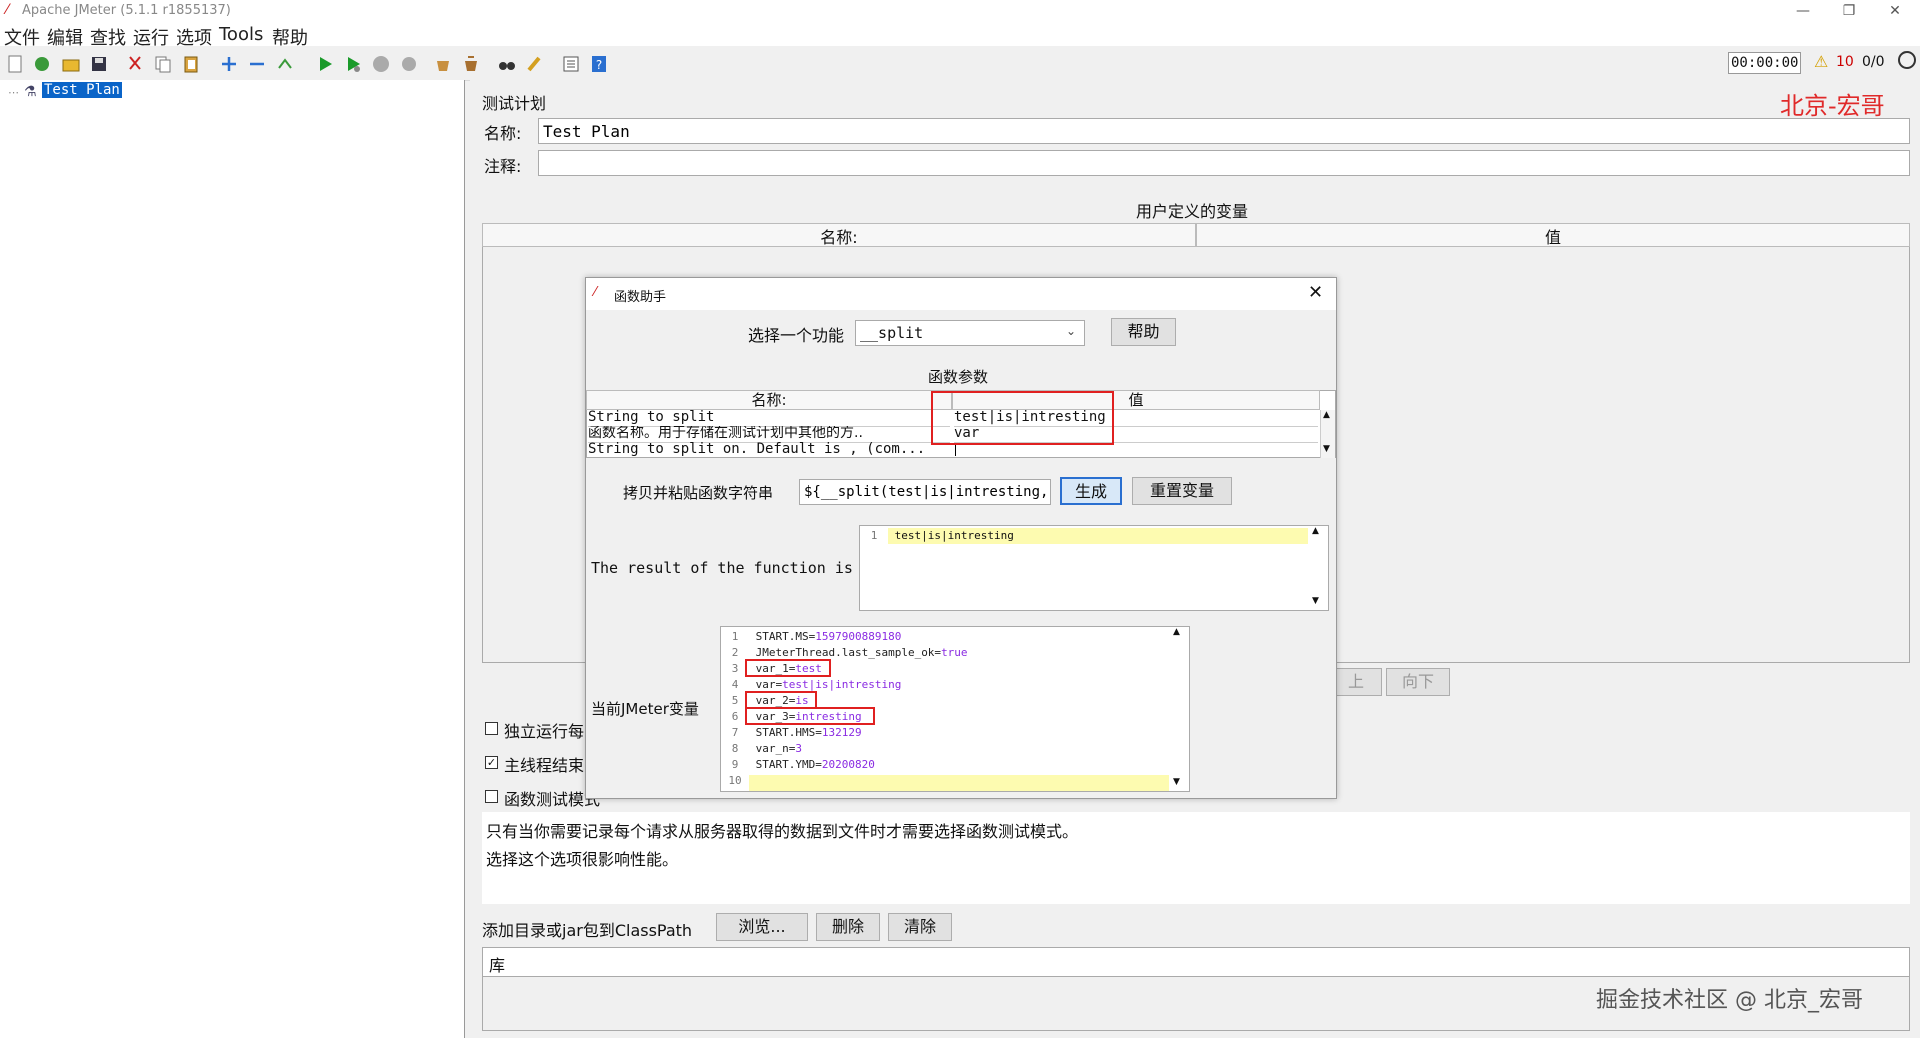  Describe the element at coordinates (491, 728) in the screenshot. I see `checkbox-independent` at that location.